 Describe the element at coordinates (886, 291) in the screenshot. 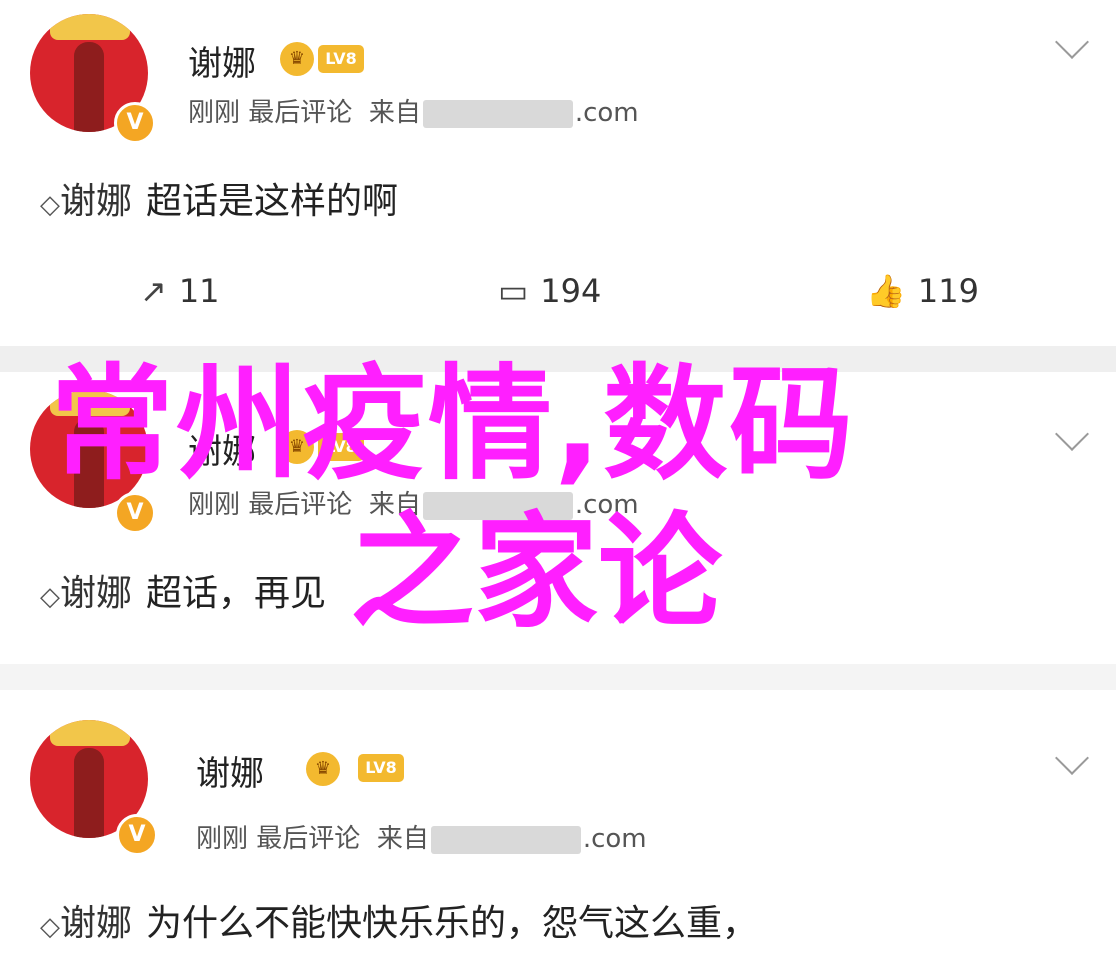

I see `thumbs-up-icon: 👍` at that location.